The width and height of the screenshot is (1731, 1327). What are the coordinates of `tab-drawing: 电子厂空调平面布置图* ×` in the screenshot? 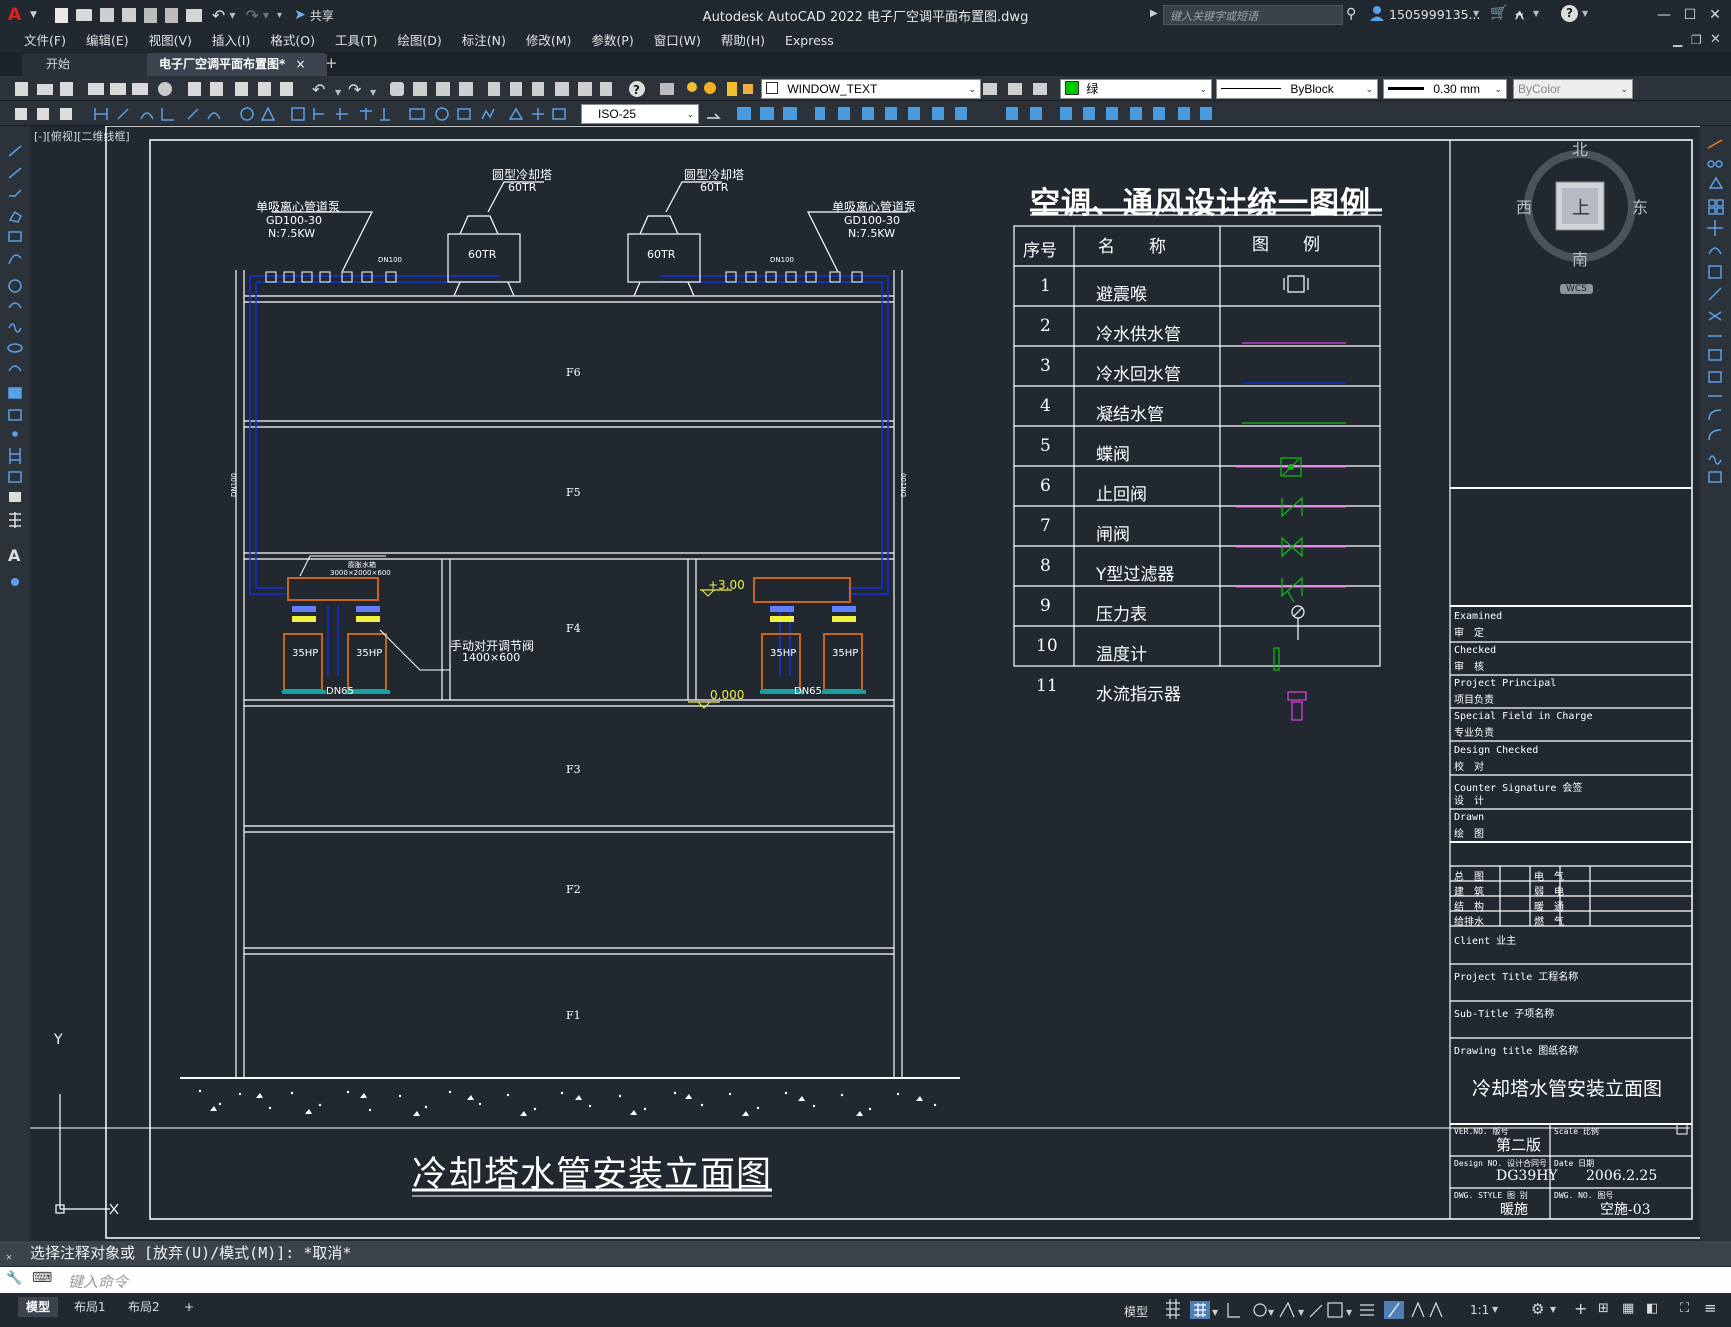 It's located at (237, 64).